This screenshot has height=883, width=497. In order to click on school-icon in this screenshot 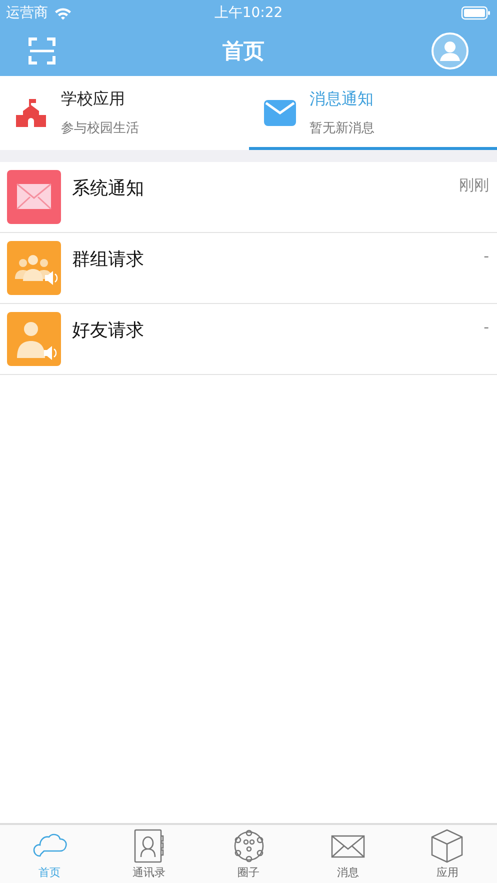, I will do `click(31, 113)`.